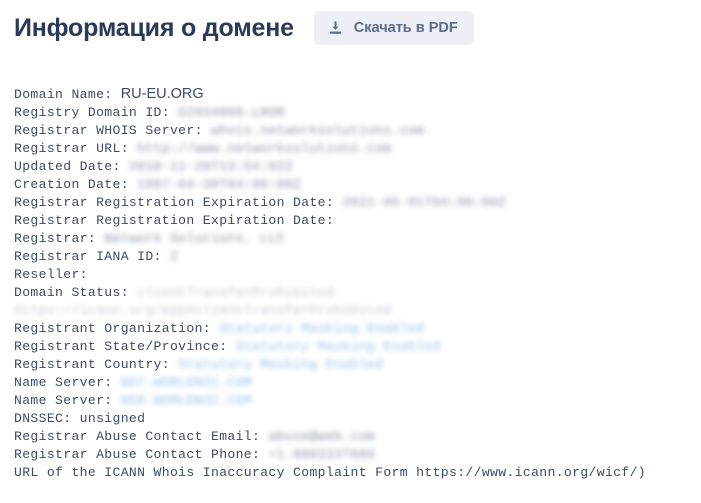 This screenshot has width=701, height=503. Describe the element at coordinates (344, 419) in the screenshot. I see `whois-line: DNSSEC: unsigned` at that location.